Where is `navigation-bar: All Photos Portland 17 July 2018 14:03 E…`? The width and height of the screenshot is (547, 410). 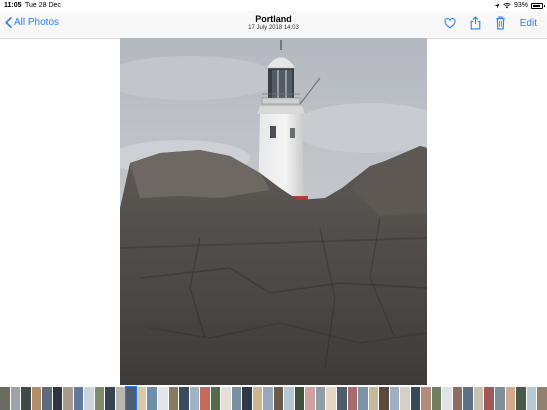 navigation-bar: All Photos Portland 17 July 2018 14:03 E… is located at coordinates (273, 25).